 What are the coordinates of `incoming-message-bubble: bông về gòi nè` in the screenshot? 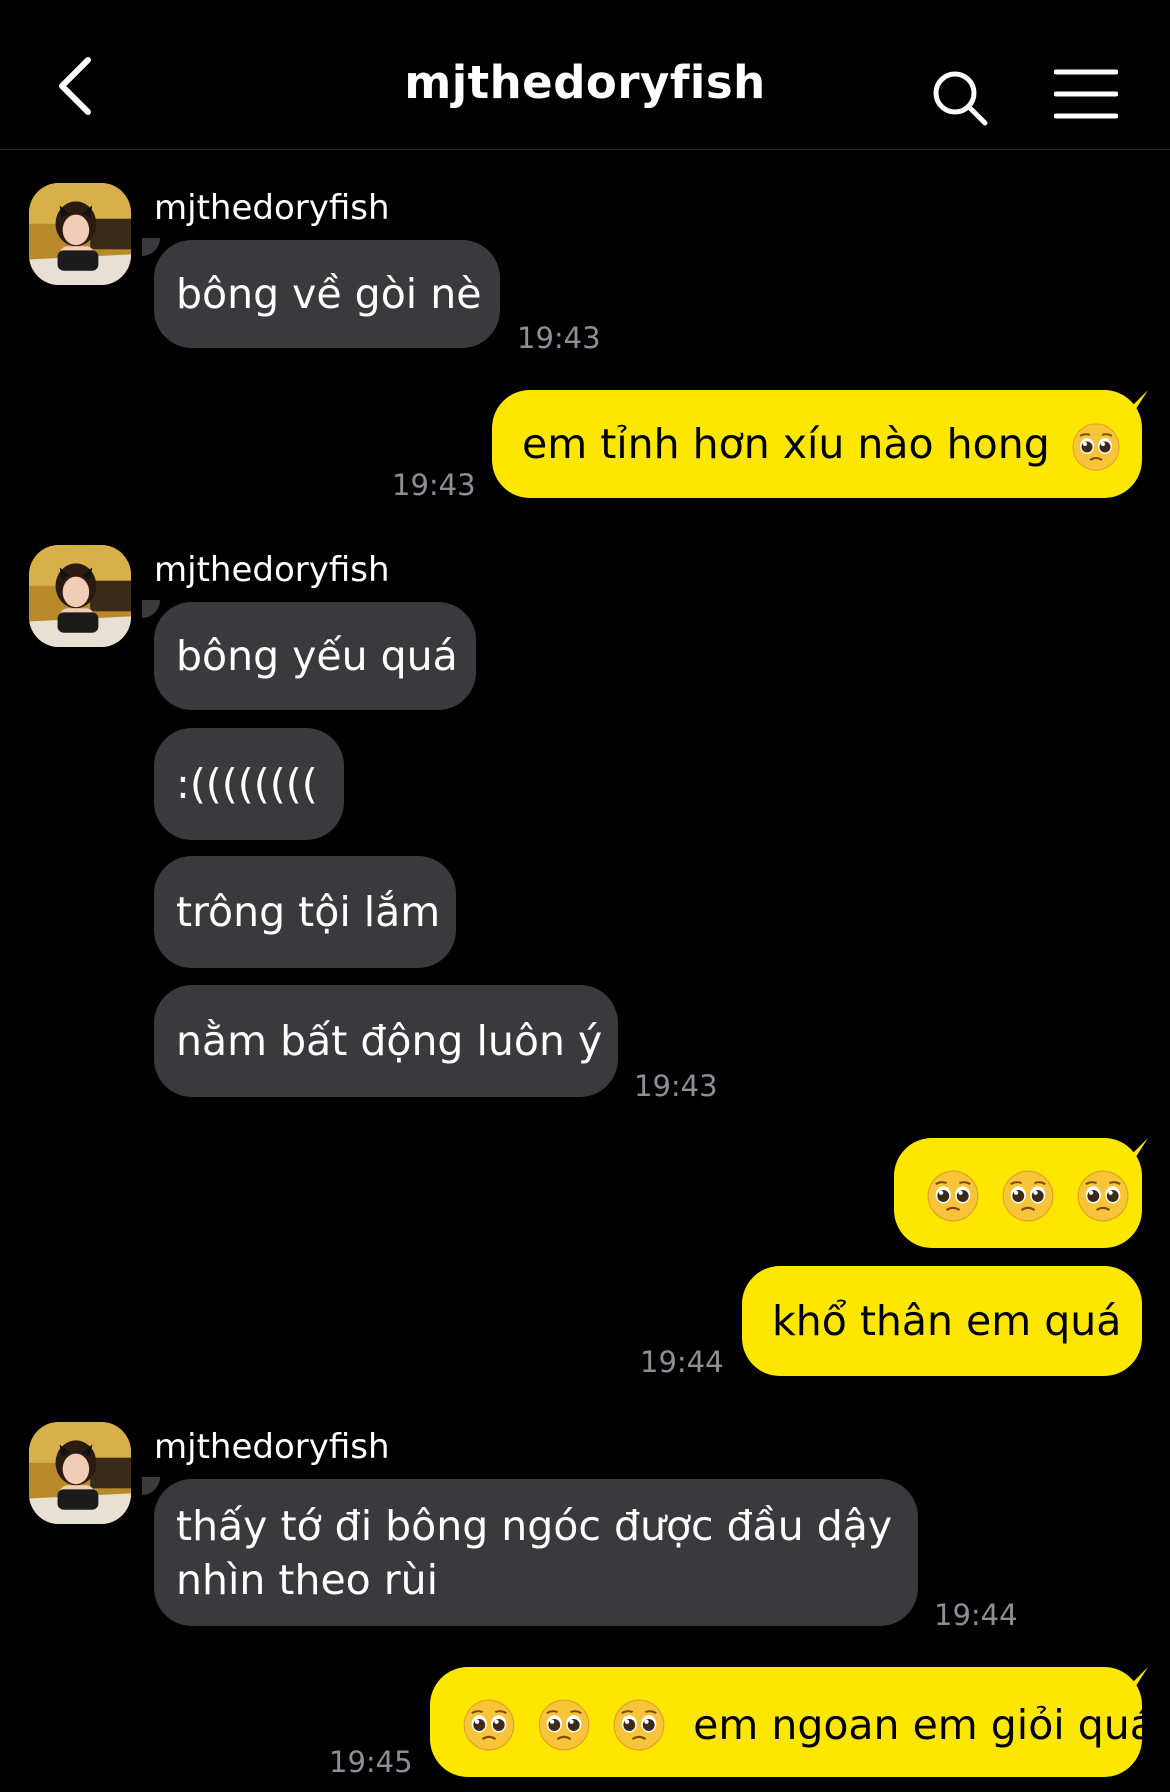 It's located at (327, 294).